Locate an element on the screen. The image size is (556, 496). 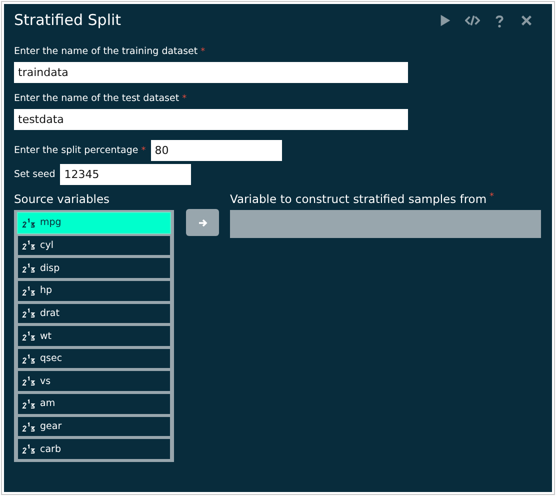
code-icon is located at coordinates (472, 20).